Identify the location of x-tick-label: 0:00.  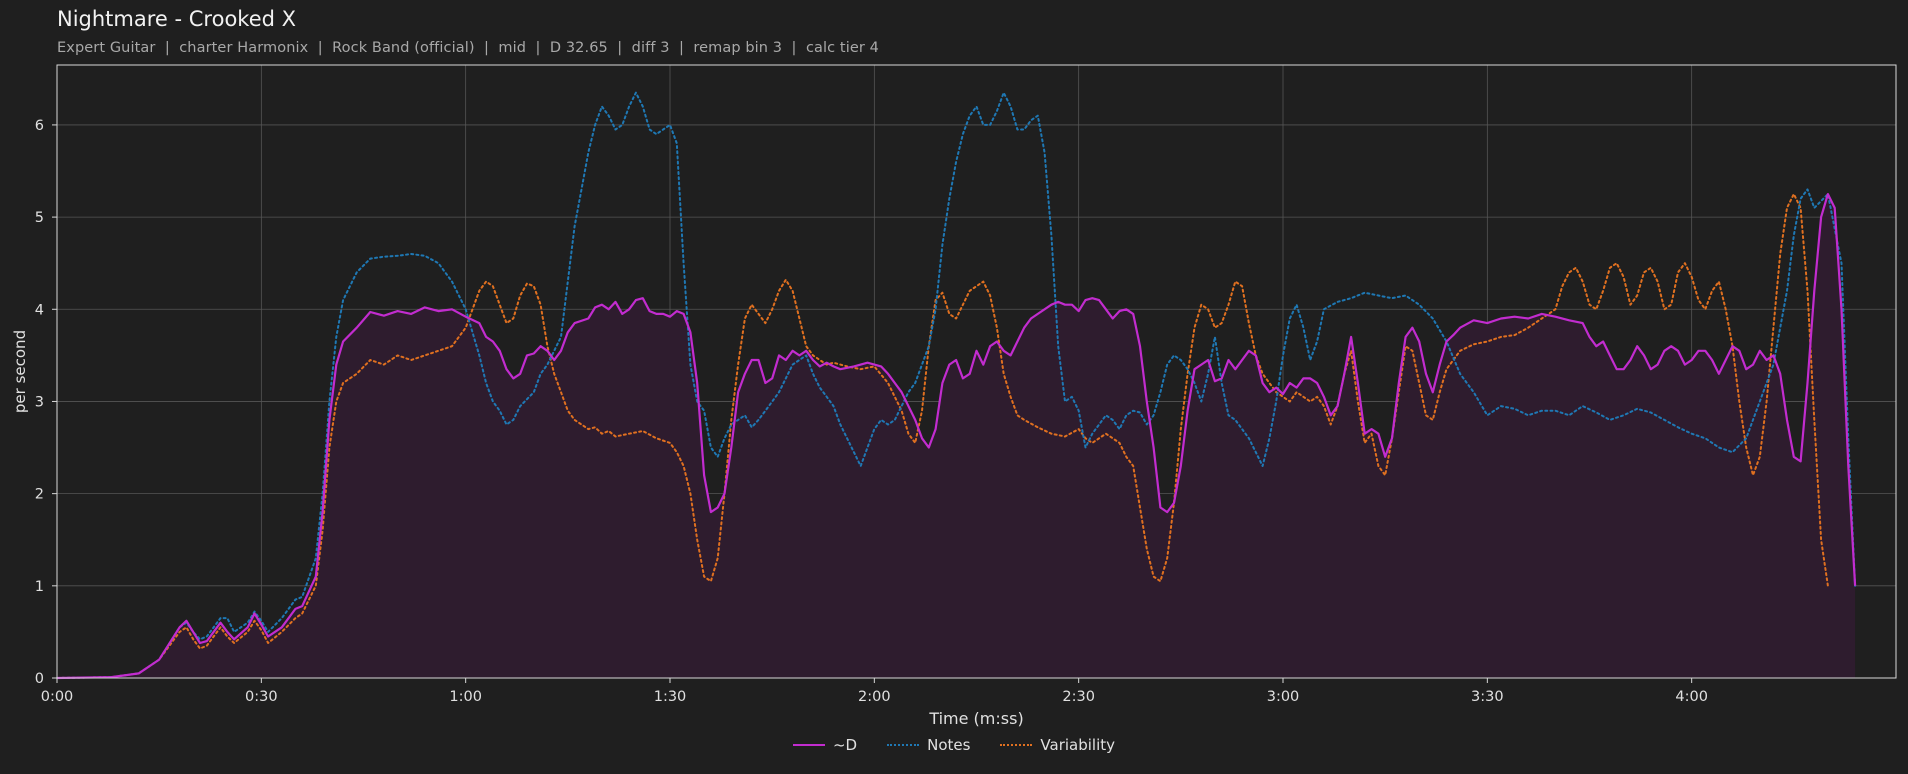
(57, 697).